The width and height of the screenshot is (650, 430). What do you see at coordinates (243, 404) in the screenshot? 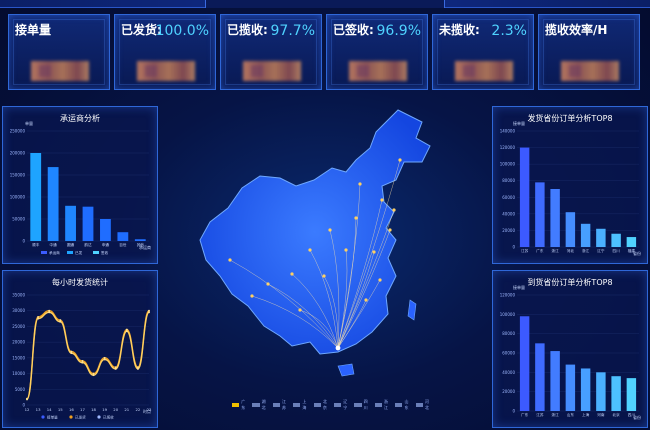
I see `map-legend-label: 广东` at bounding box center [243, 404].